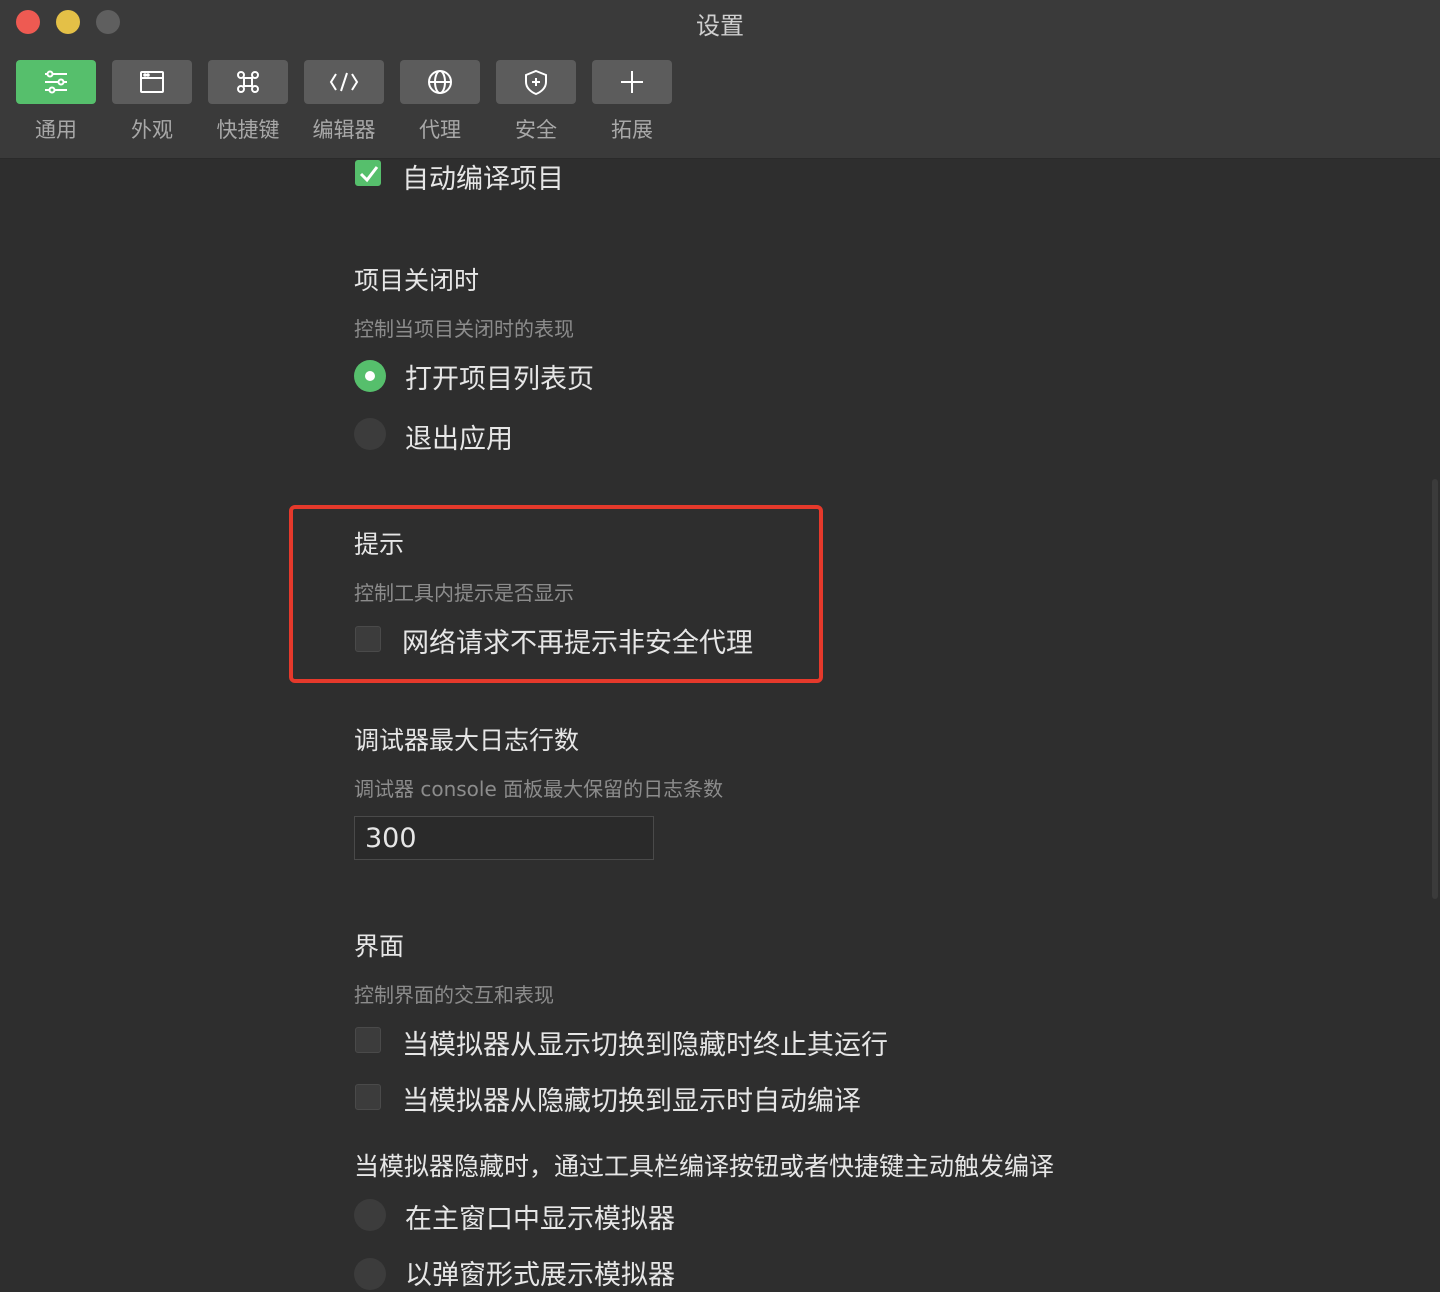  I want to click on scrollbar, so click(1435, 689).